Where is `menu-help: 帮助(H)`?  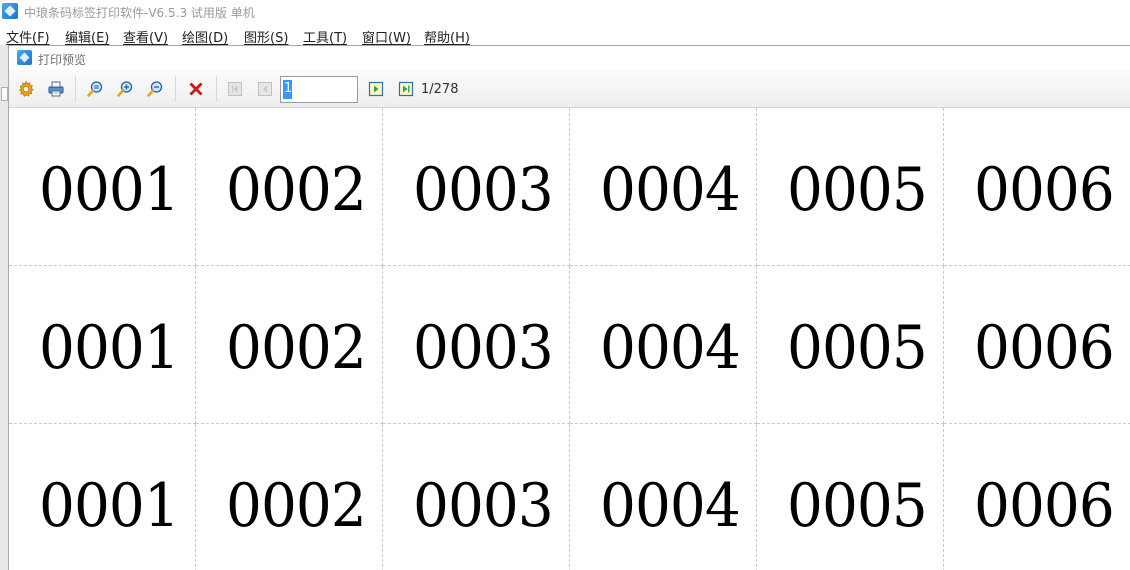
menu-help: 帮助(H) is located at coordinates (447, 36).